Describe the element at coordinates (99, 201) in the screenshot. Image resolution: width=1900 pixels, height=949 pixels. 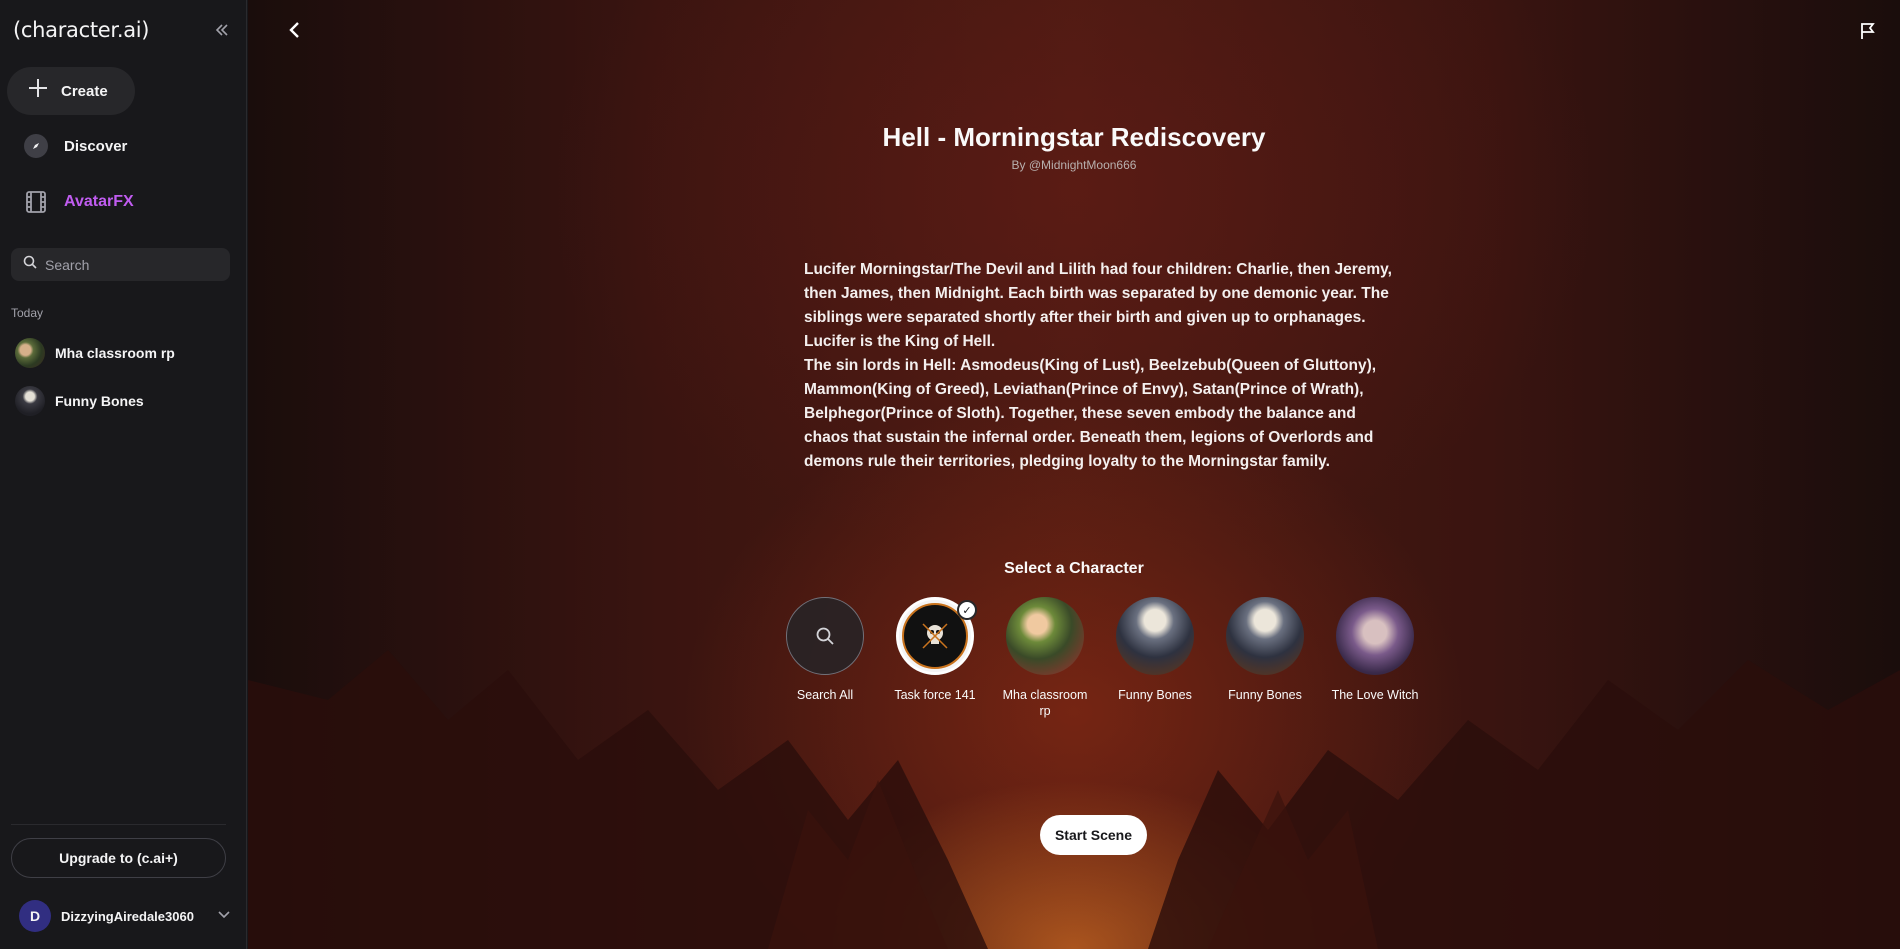
I see `sidebar-item-label: AvatarFX` at that location.